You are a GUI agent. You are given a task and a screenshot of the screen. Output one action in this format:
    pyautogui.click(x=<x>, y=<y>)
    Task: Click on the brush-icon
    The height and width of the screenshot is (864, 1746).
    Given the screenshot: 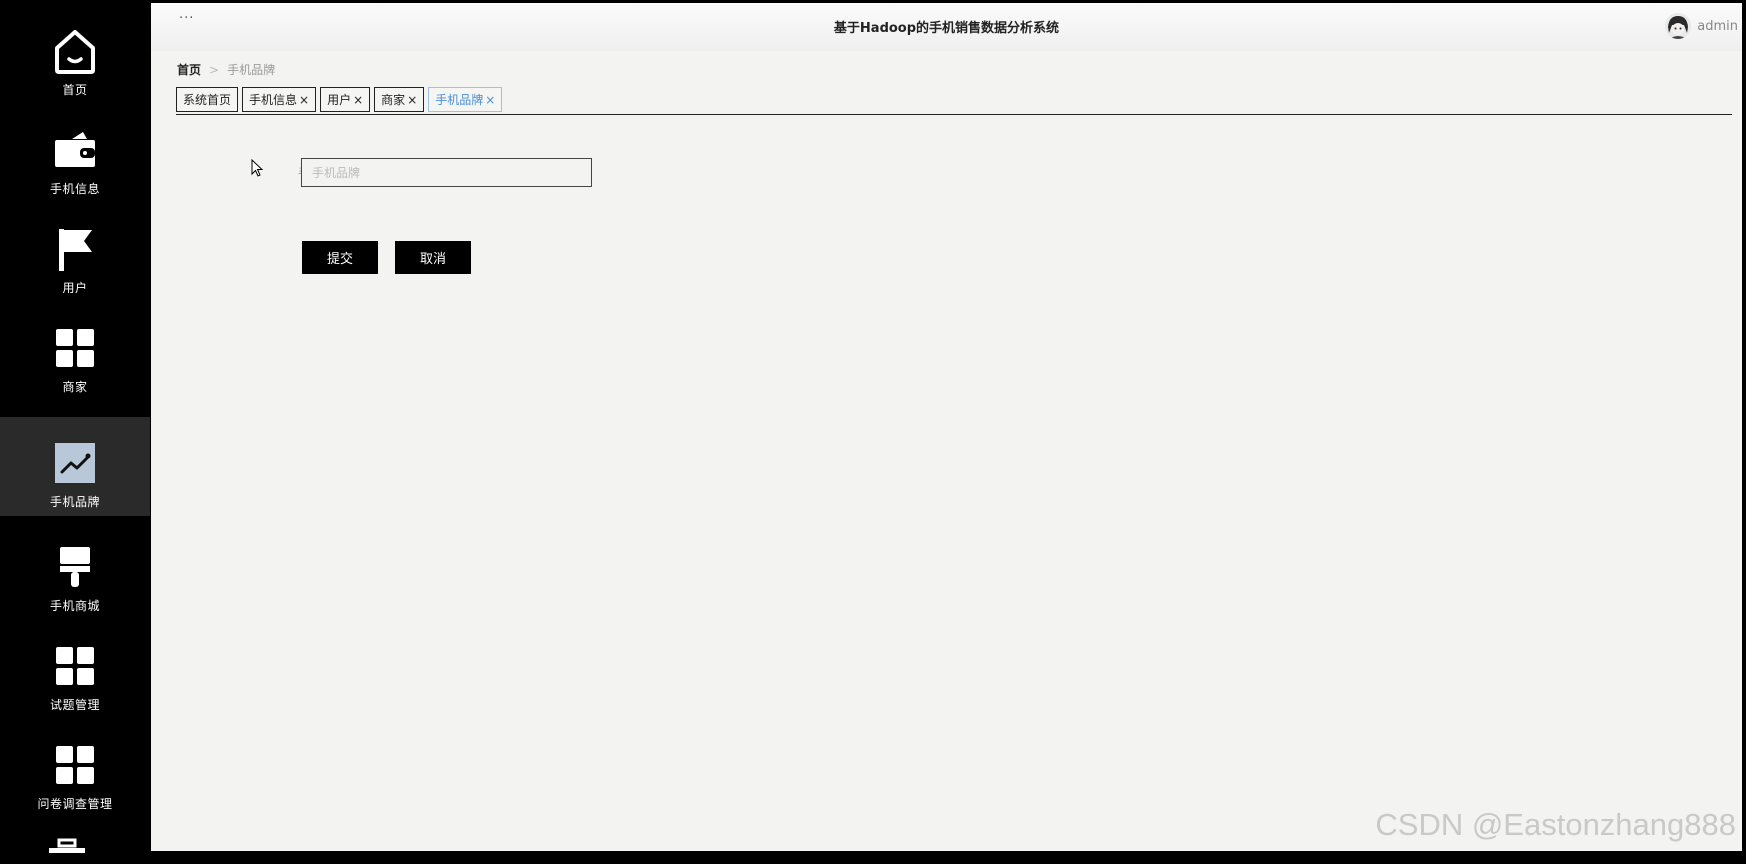 What is the action you would take?
    pyautogui.click(x=75, y=567)
    